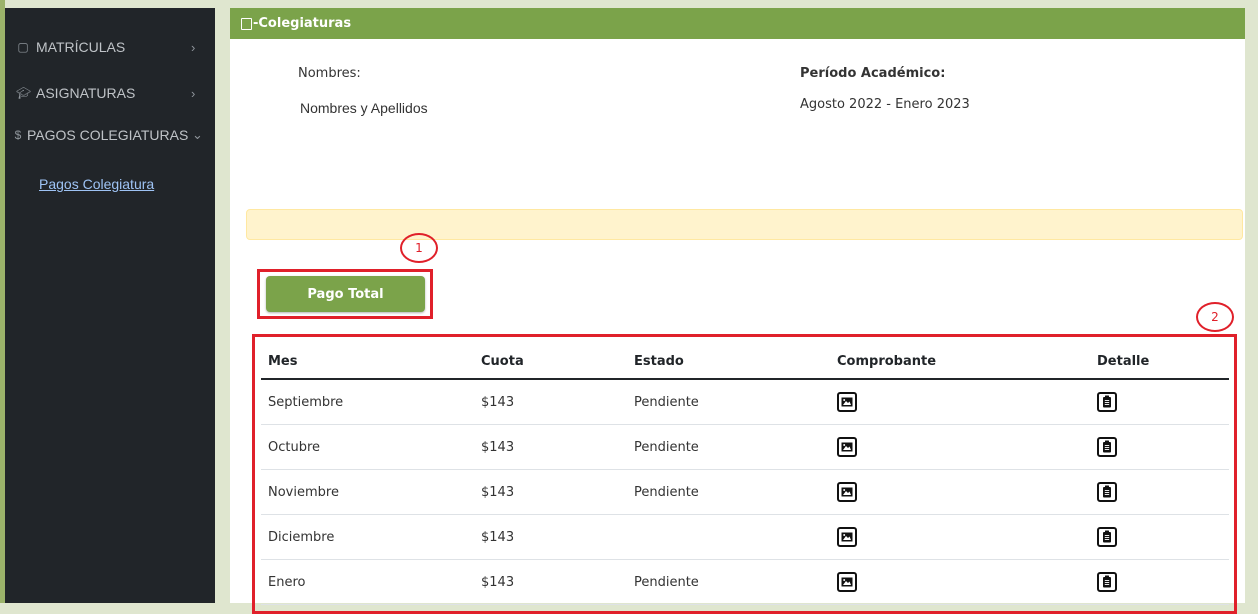 This screenshot has height=614, width=1258. What do you see at coordinates (367, 447) in the screenshot?
I see `cell-mes: Octubre` at bounding box center [367, 447].